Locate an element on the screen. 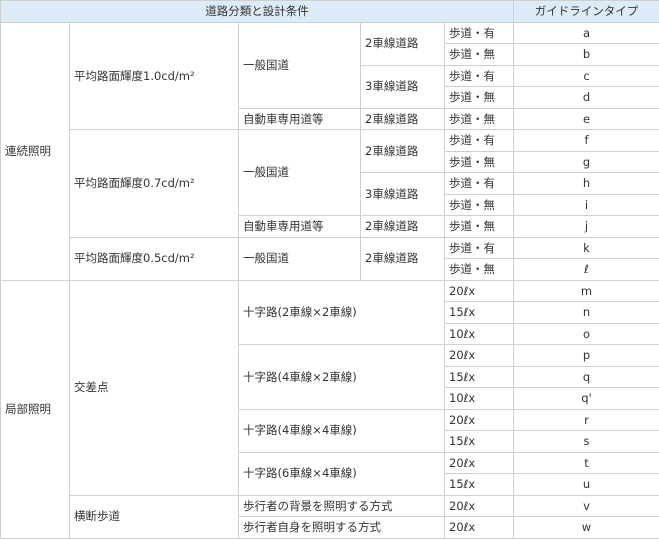  table-row: 平均路面輝度0.5cd/m² 一般国道 2車線道路 歩道・有 k is located at coordinates (330, 258).